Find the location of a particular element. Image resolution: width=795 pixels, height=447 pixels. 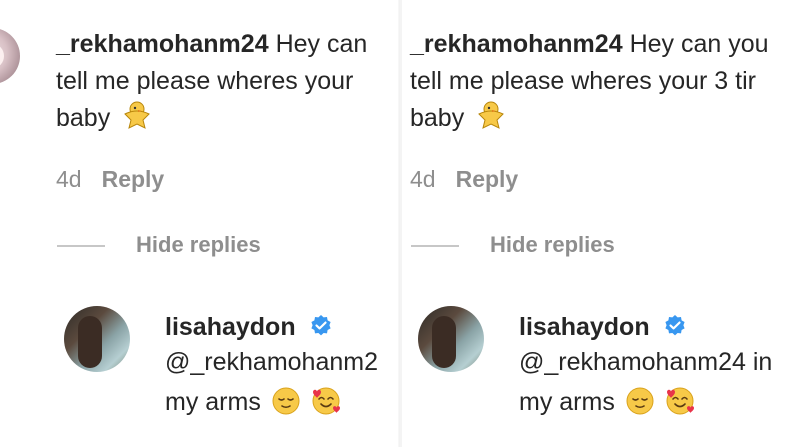

reply-text: @_rekhamohanm24 in my arms is located at coordinates (645, 382).